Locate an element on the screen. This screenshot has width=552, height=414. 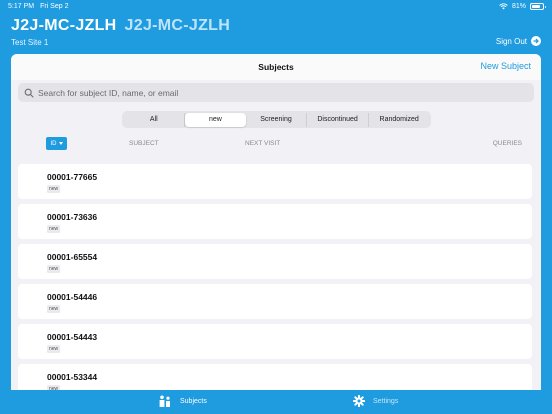
search-icon is located at coordinates (29, 93).